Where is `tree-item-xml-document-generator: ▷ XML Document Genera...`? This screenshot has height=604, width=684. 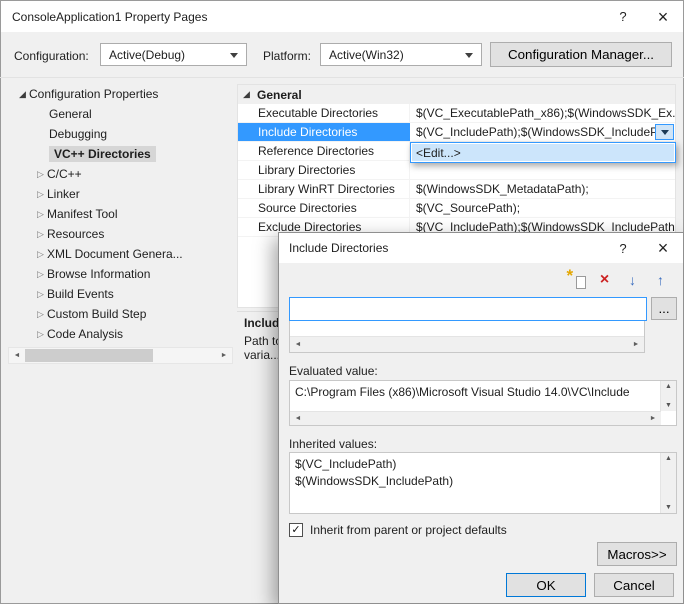 tree-item-xml-document-generator: ▷ XML Document Genera... is located at coordinates (120, 254).